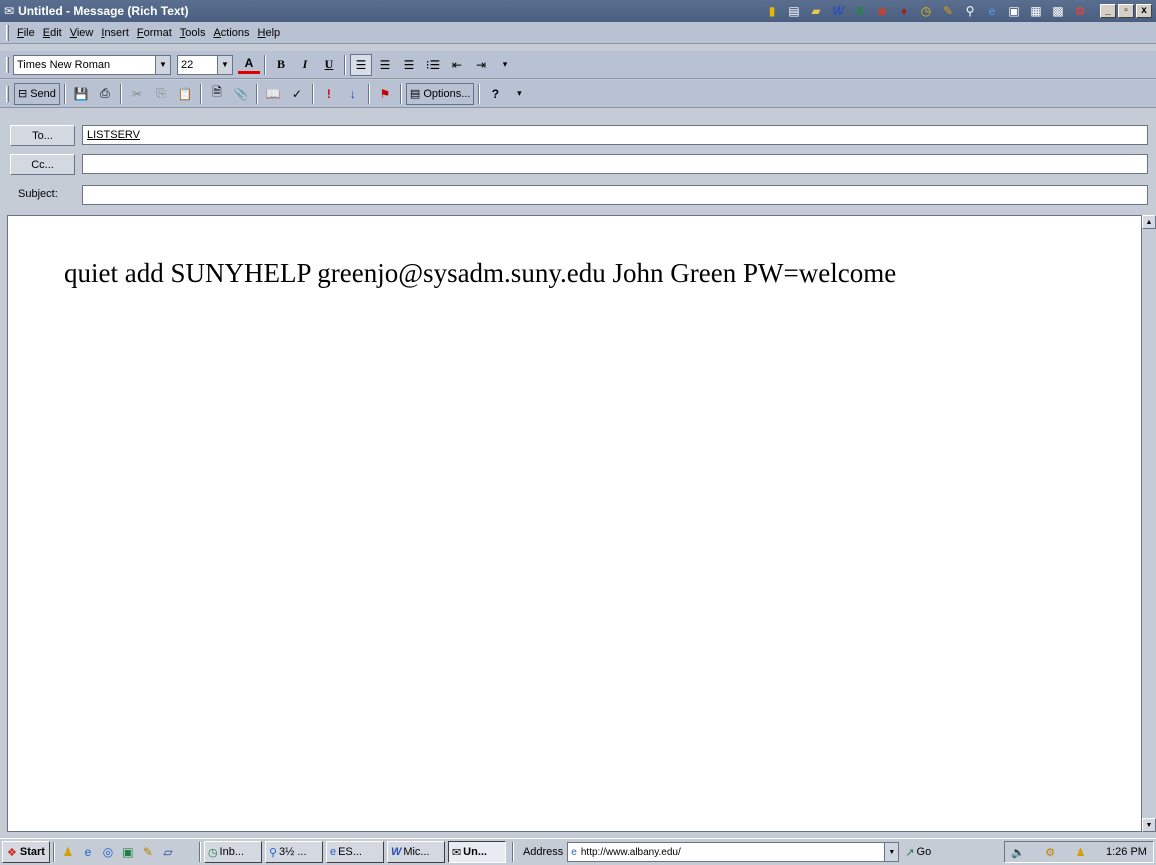 This screenshot has height=865, width=1156. What do you see at coordinates (1080, 11) in the screenshot?
I see `publisher-icon: ✿` at bounding box center [1080, 11].